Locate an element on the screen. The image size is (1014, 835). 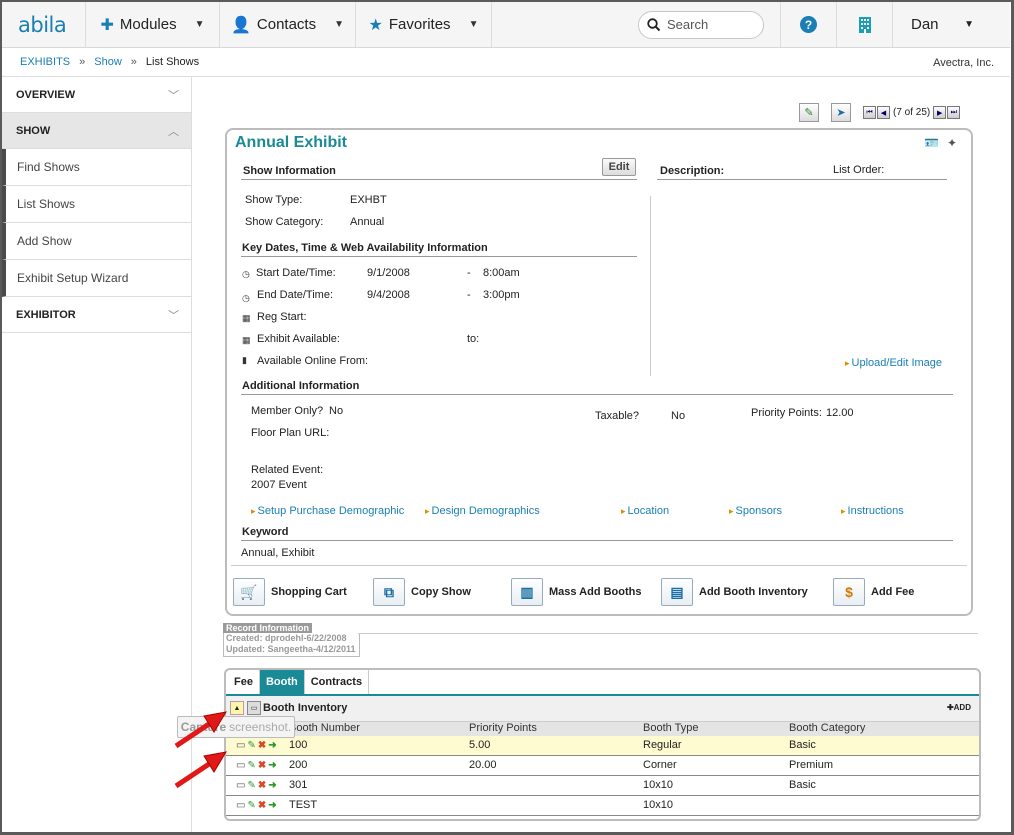
first-record-button: ⏮ is located at coordinates (869, 112).